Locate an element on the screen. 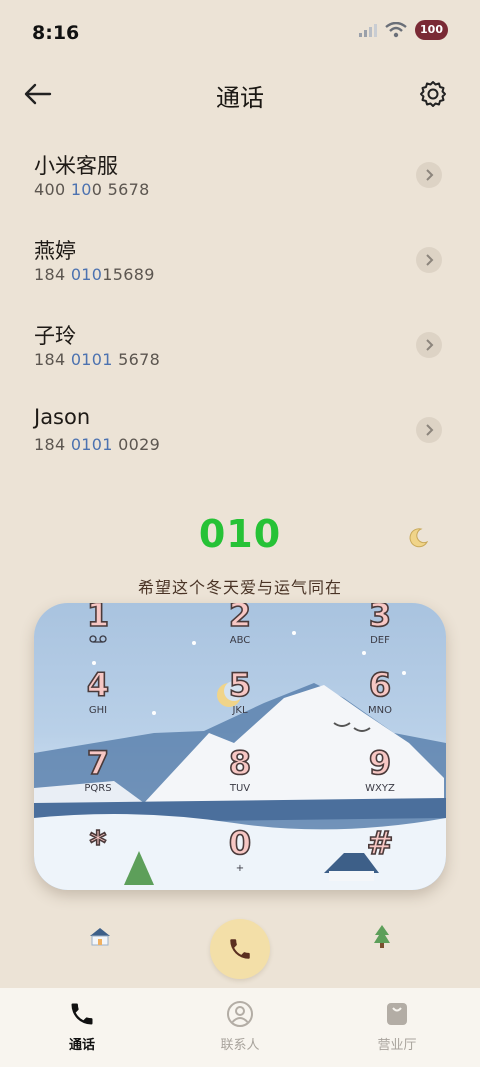 The image size is (480, 1067). key-7: 7 PQRS is located at coordinates (98, 769).